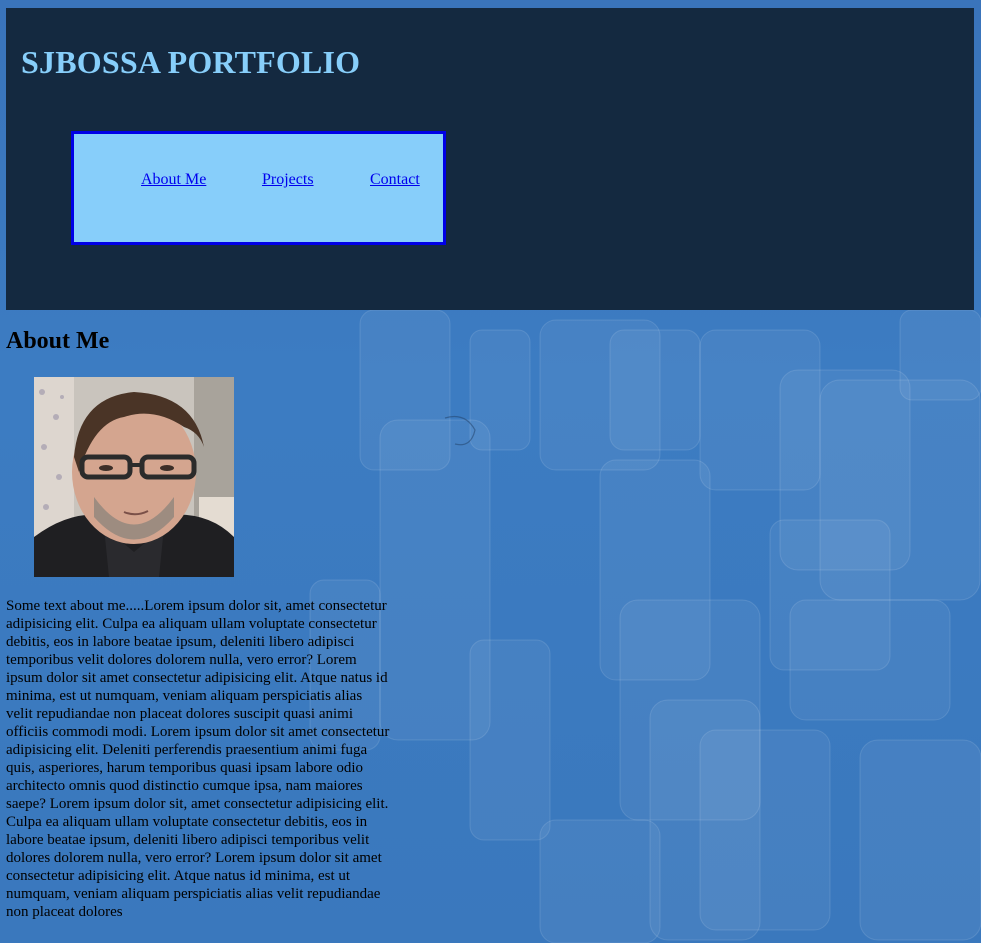 This screenshot has width=981, height=943. I want to click on site-title: SJBOSSA PORTFOLIO, so click(191, 62).